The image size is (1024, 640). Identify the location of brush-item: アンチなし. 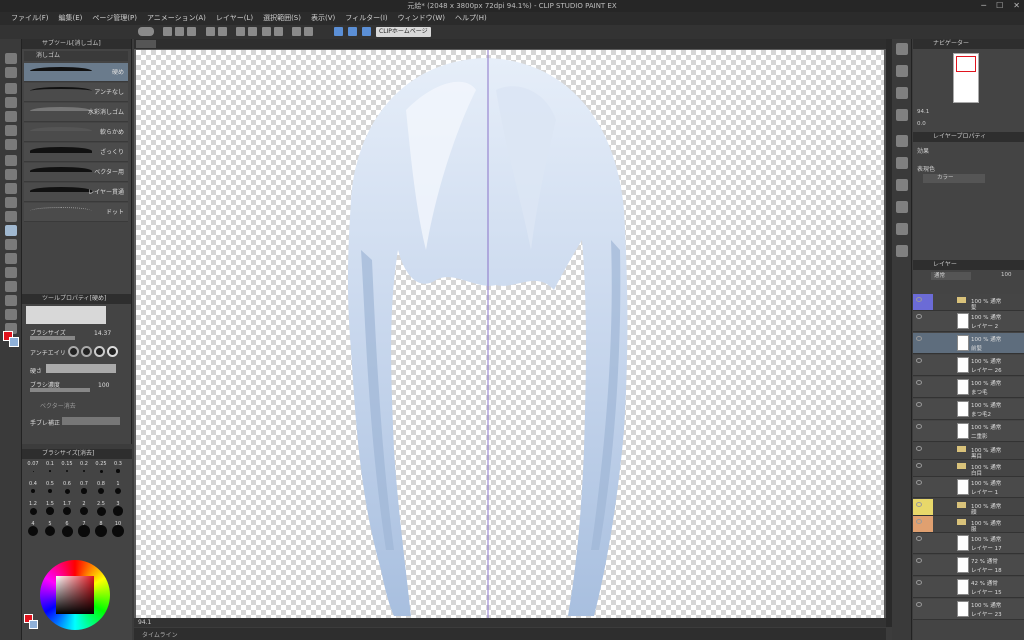
(76, 92).